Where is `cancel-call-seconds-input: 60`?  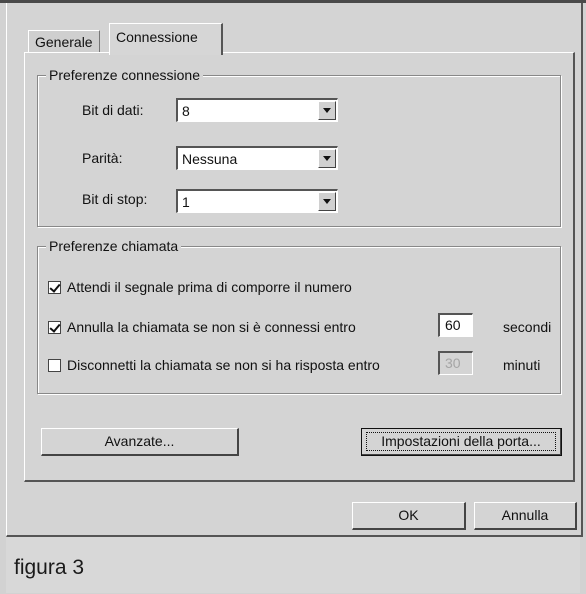
cancel-call-seconds-input: 60 is located at coordinates (455, 325).